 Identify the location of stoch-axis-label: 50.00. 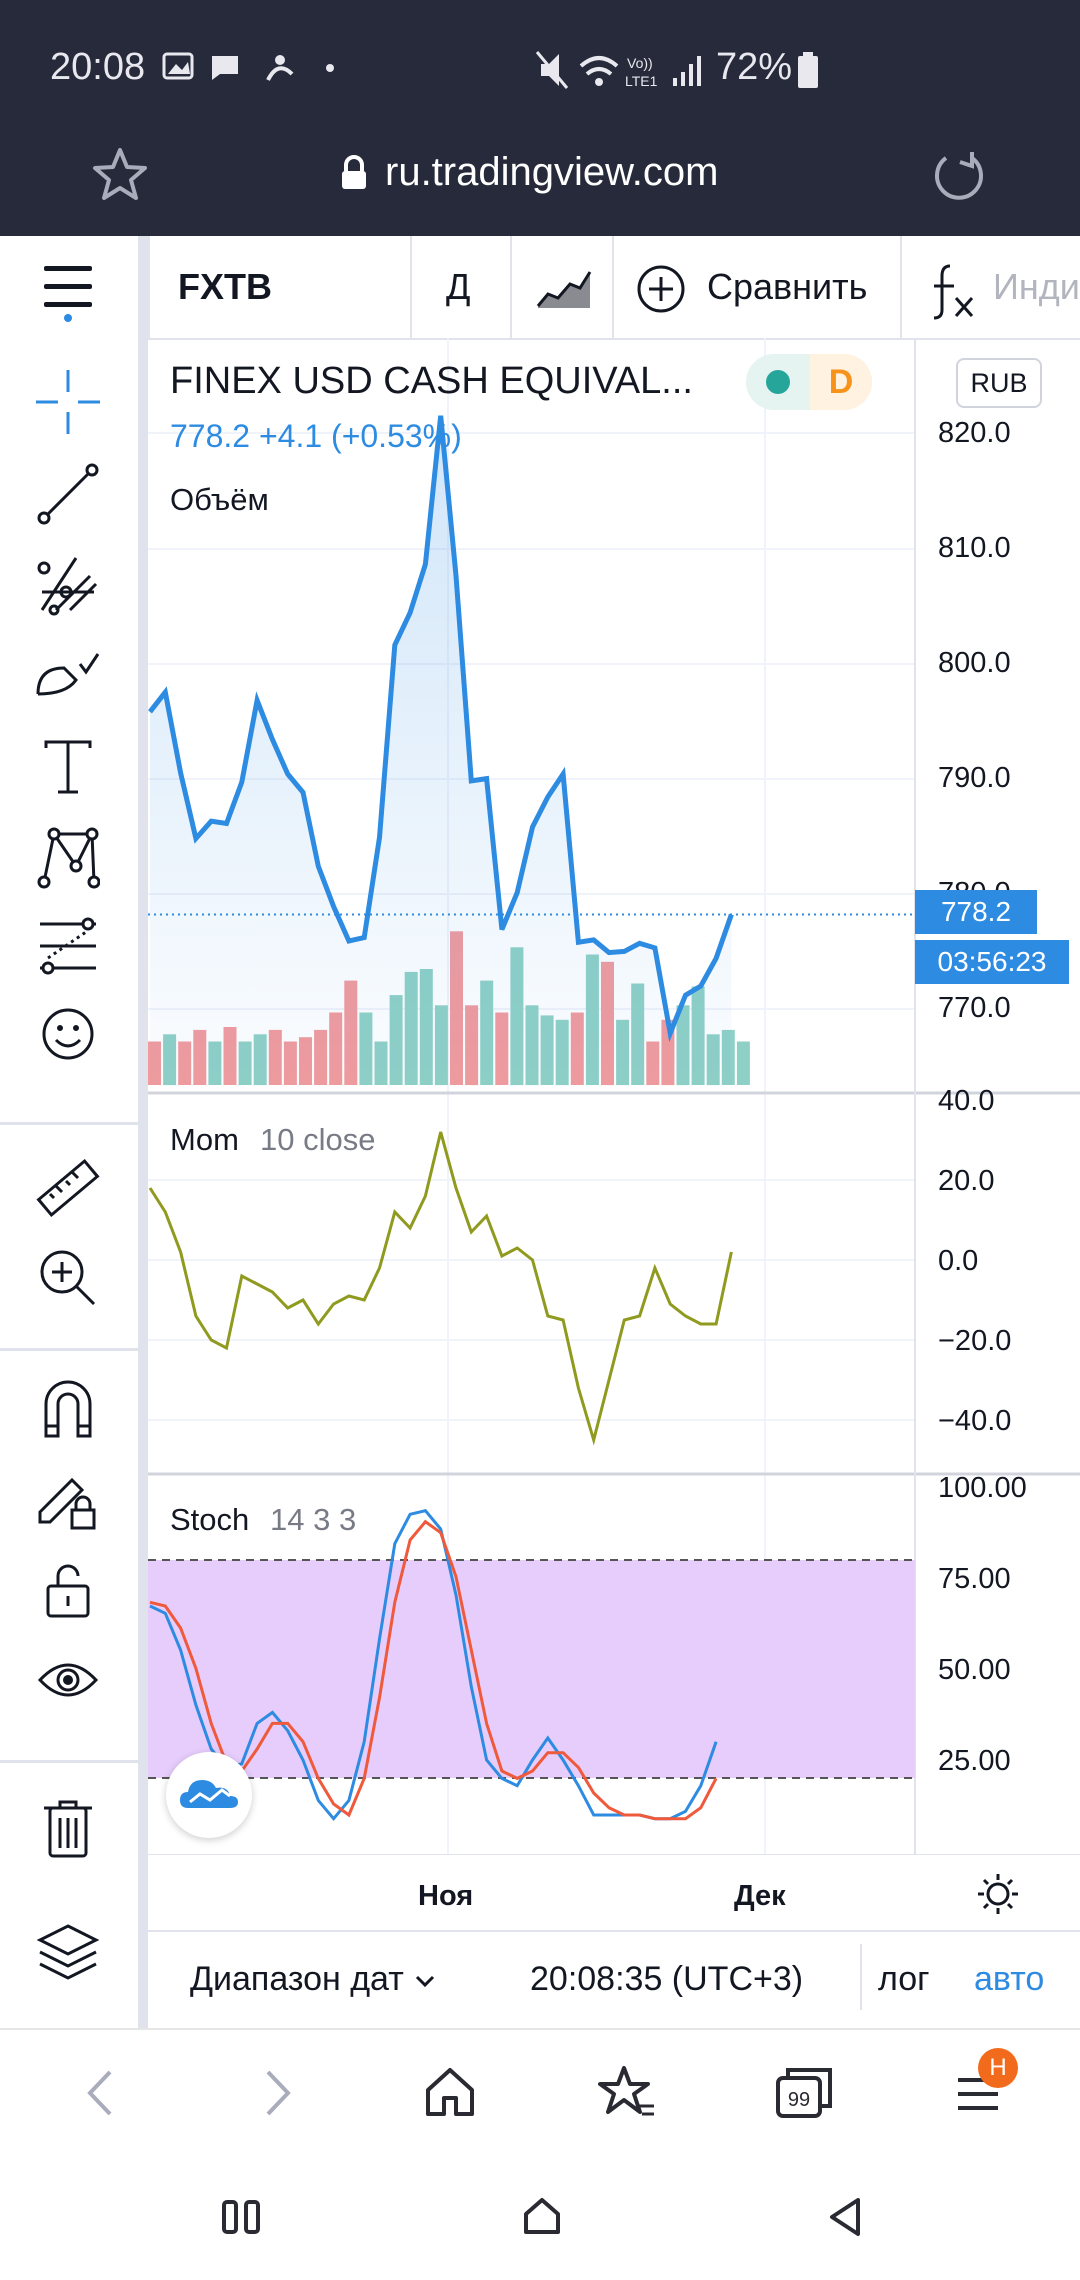
(974, 1670).